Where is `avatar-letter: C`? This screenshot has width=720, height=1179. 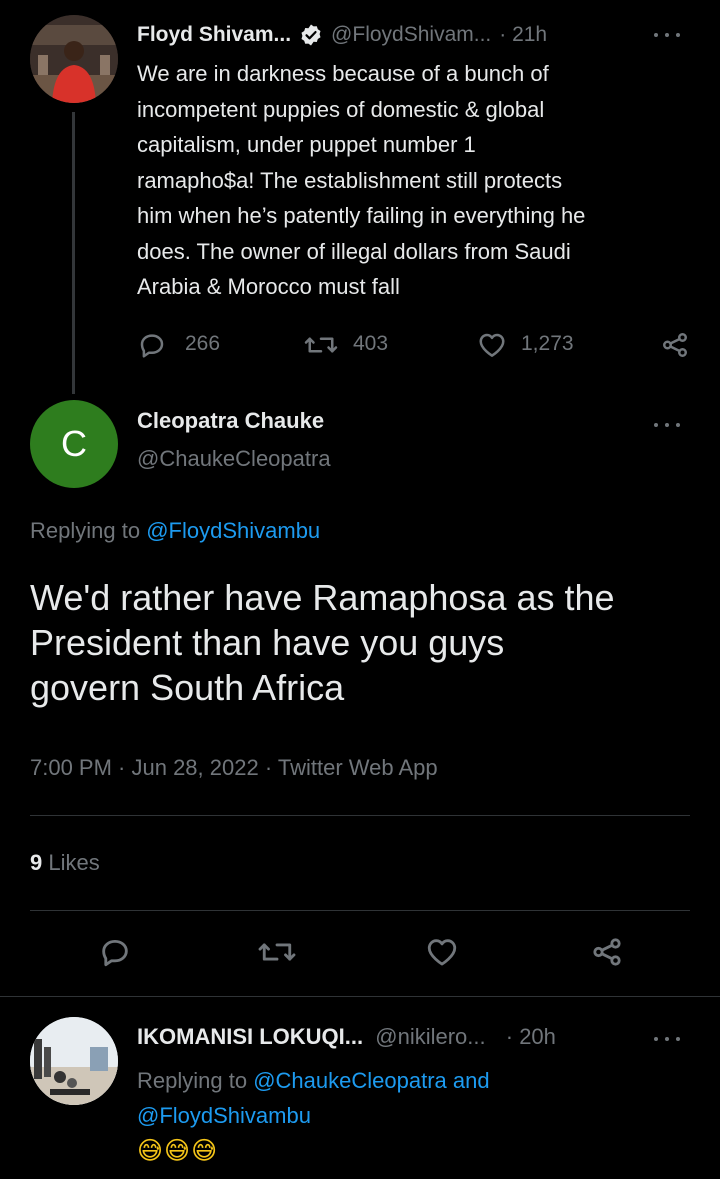
avatar-letter: C is located at coordinates (74, 443).